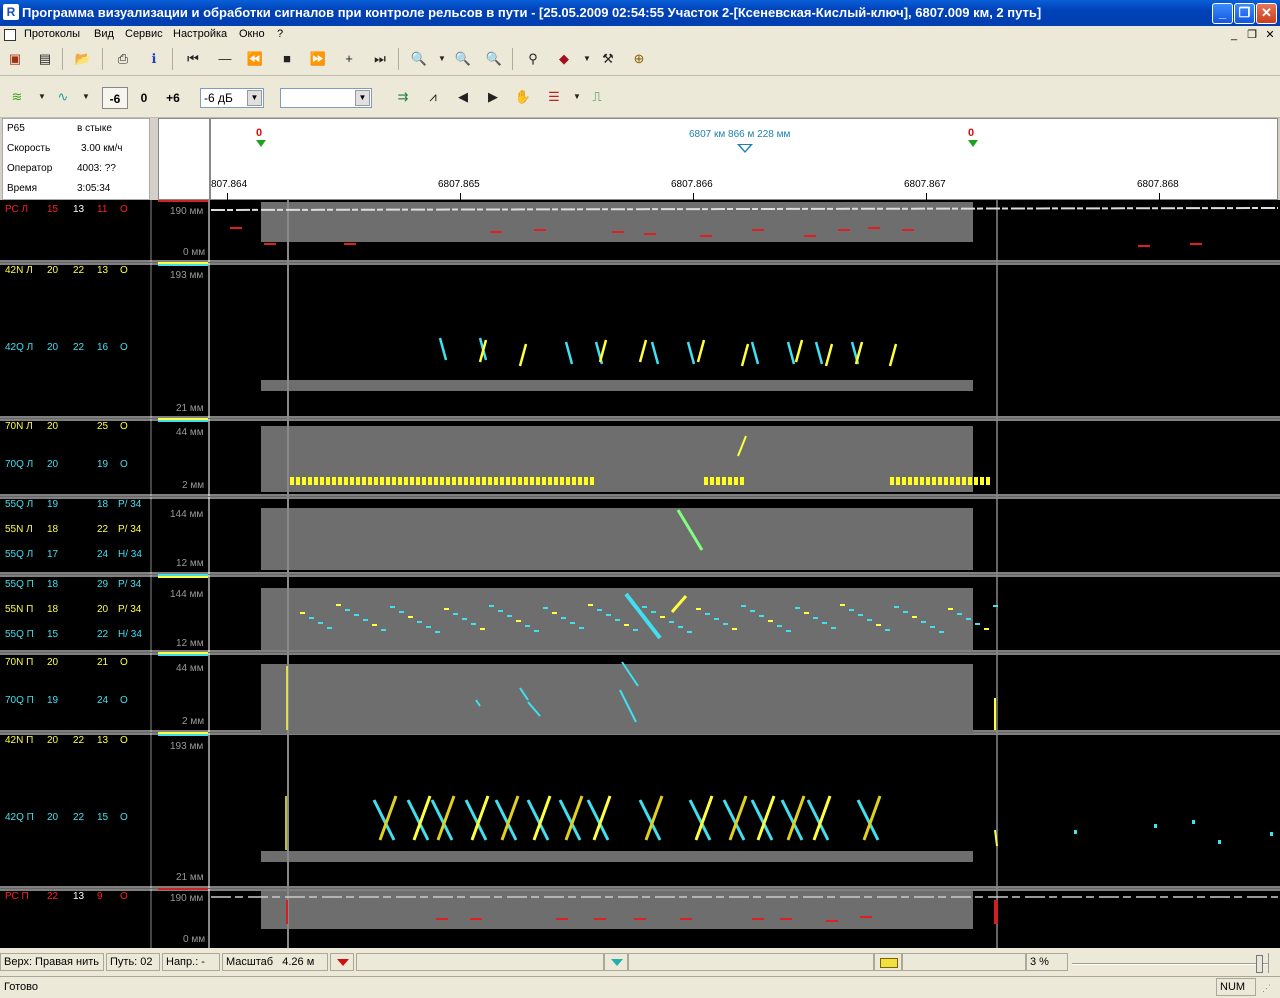 The image size is (1280, 998). Describe the element at coordinates (16, 128) in the screenshot. I see `rail-type-label: Р65` at that location.